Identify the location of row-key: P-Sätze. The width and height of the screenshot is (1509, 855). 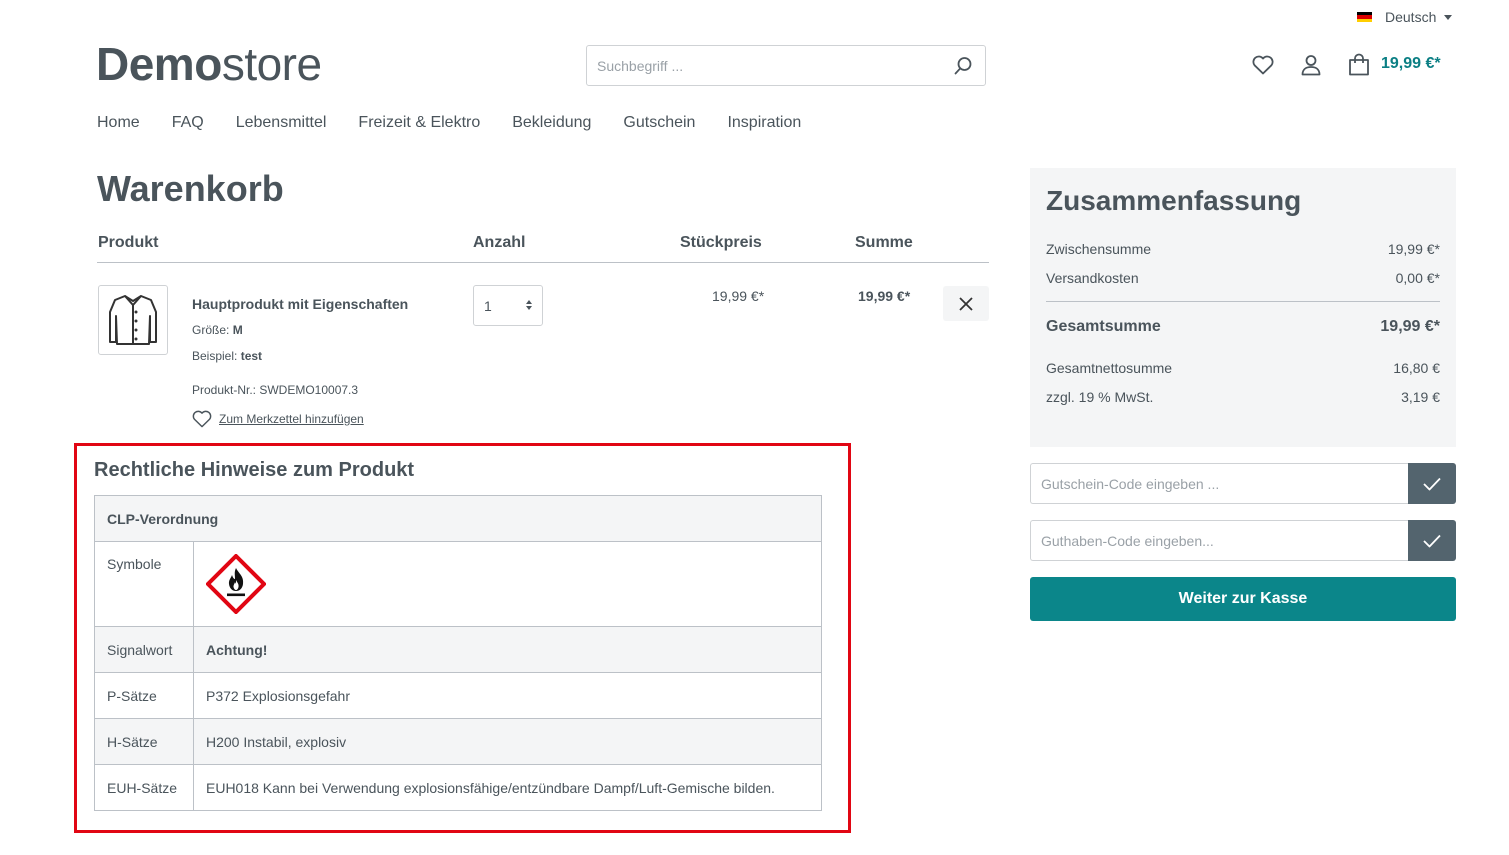
(144, 695).